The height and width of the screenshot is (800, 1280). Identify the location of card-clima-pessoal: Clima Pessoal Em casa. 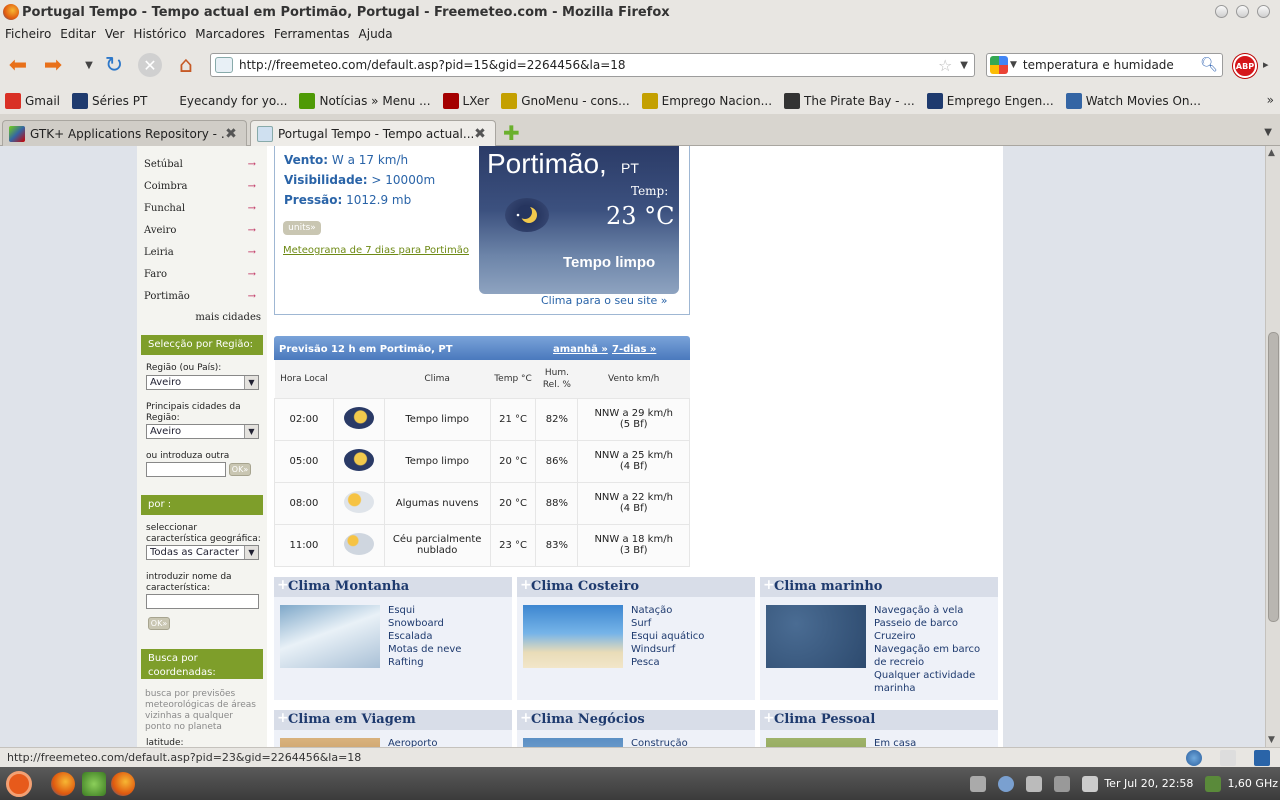
(879, 728).